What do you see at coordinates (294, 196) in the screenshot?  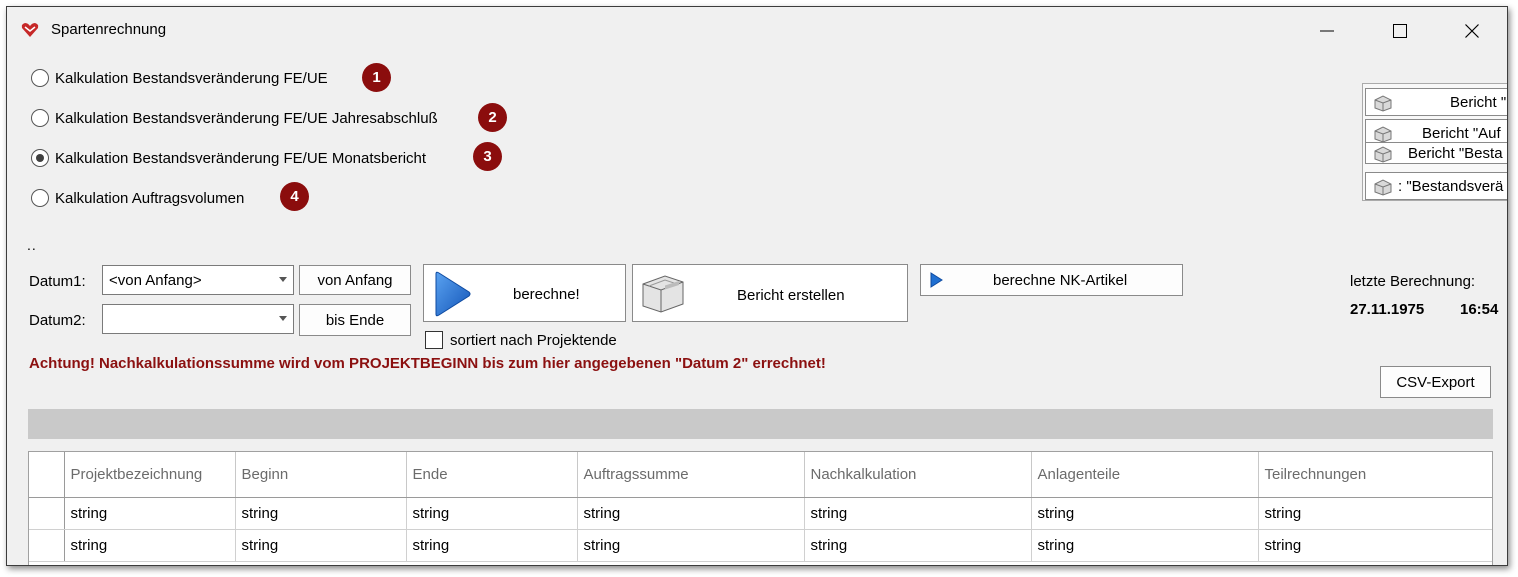 I see `step-badge-4: 4` at bounding box center [294, 196].